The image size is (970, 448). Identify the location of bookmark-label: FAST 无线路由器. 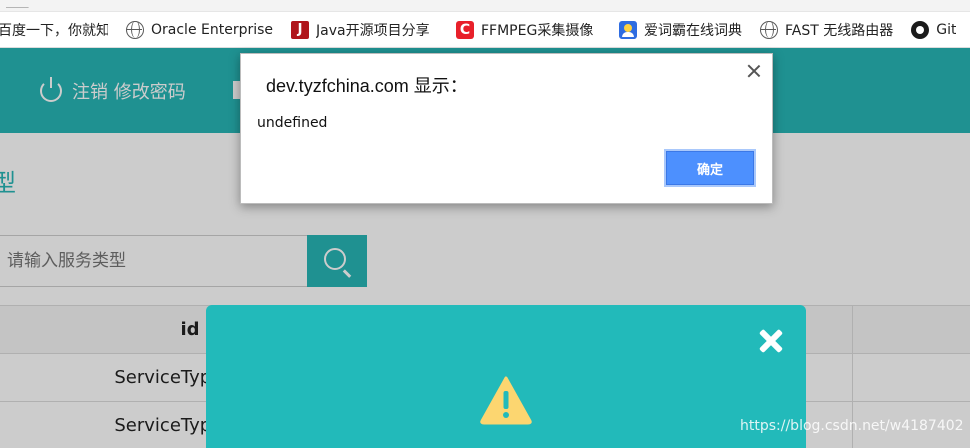
(839, 30).